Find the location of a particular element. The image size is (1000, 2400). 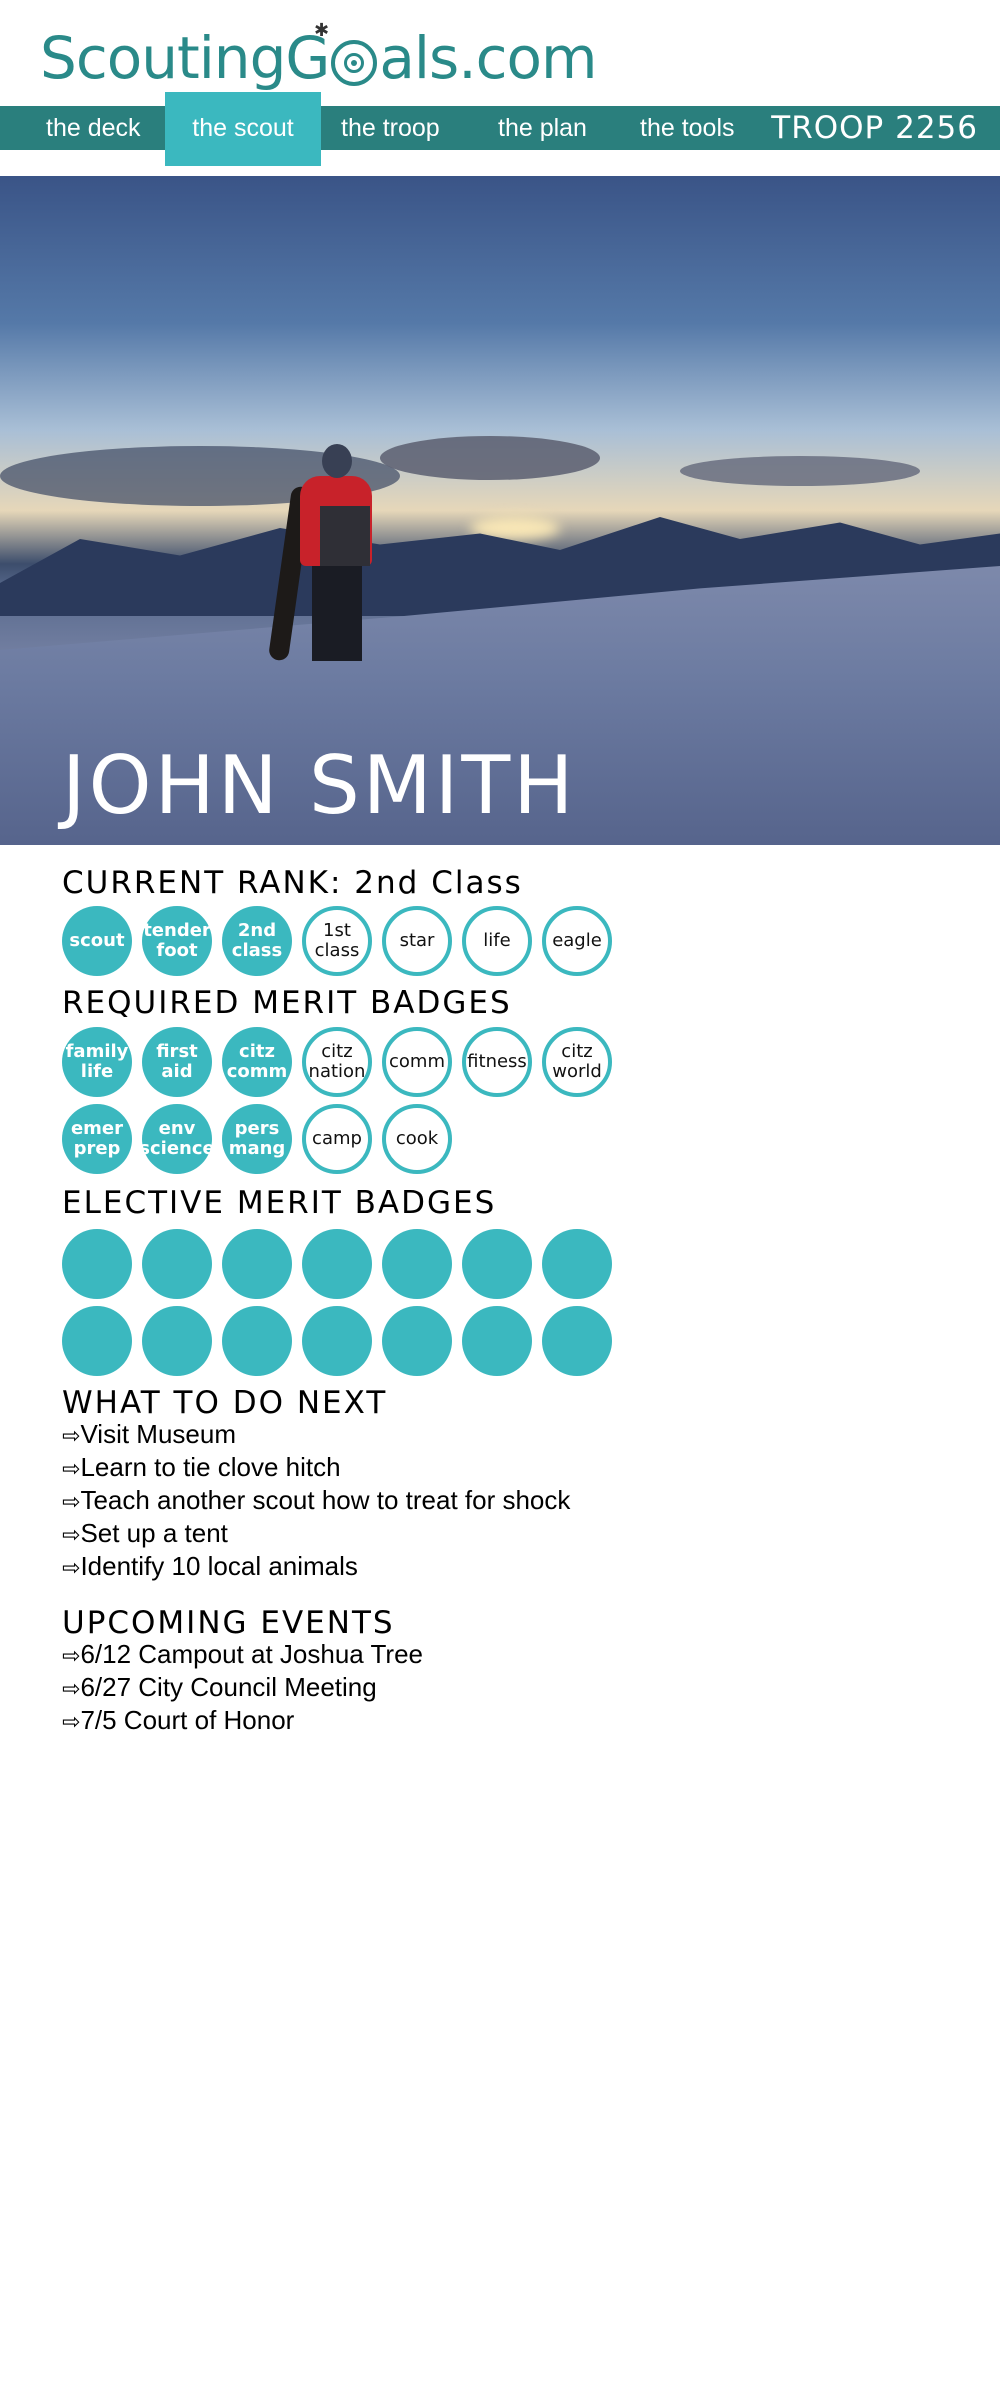

scout-emblem-icon: ✱ is located at coordinates (321, 30).